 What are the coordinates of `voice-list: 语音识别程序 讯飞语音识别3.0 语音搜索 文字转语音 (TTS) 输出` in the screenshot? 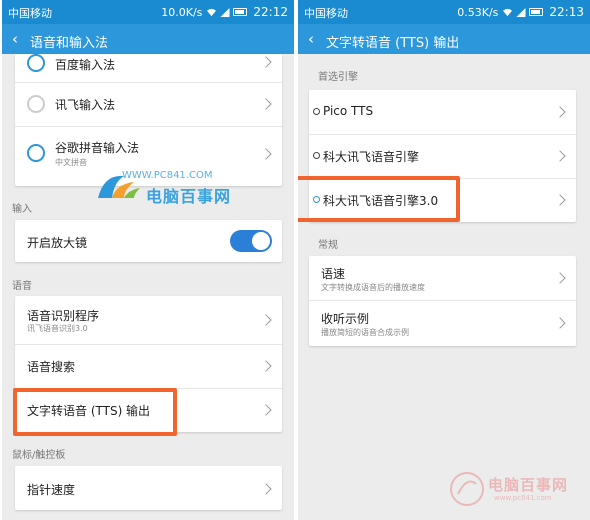 It's located at (148, 364).